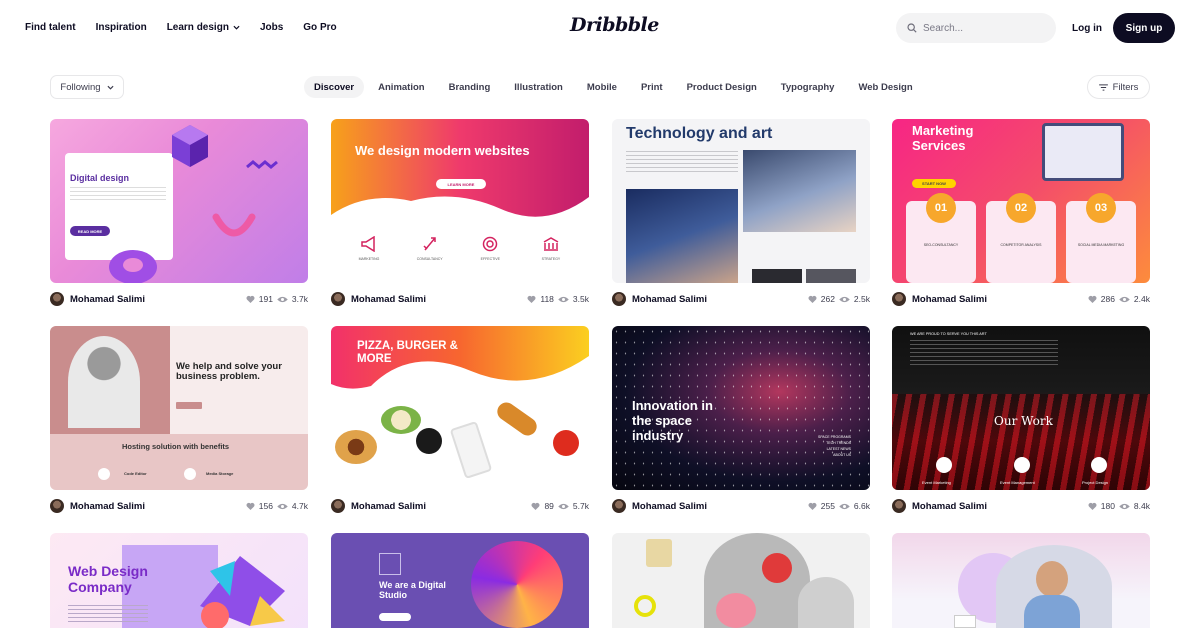 The height and width of the screenshot is (628, 1200). Describe the element at coordinates (1023, 421) in the screenshot. I see `shot-title: Our Work` at that location.